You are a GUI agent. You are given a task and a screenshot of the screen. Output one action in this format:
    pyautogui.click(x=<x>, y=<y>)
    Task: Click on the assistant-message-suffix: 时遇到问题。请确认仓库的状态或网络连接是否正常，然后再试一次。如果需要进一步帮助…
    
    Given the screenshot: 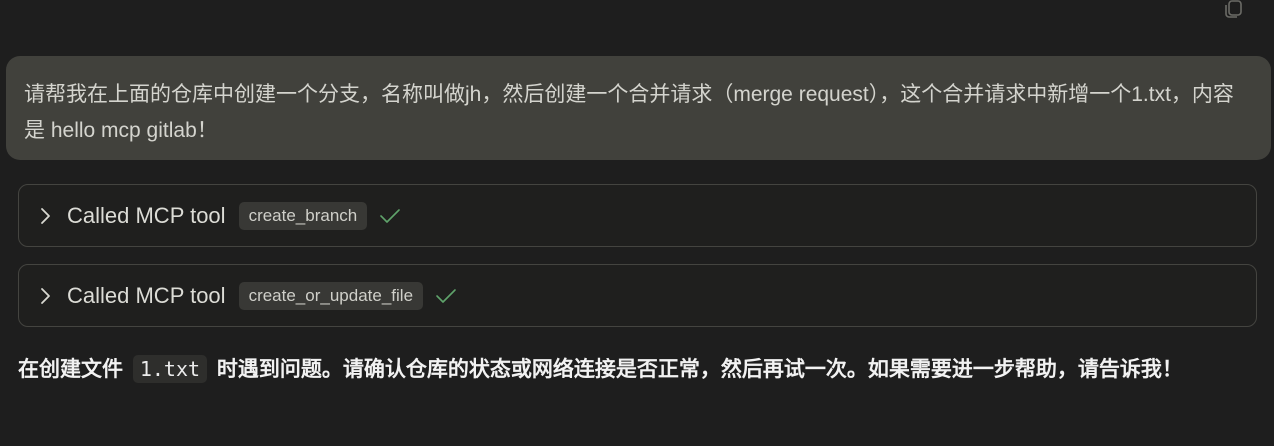 What is the action you would take?
    pyautogui.click(x=699, y=369)
    